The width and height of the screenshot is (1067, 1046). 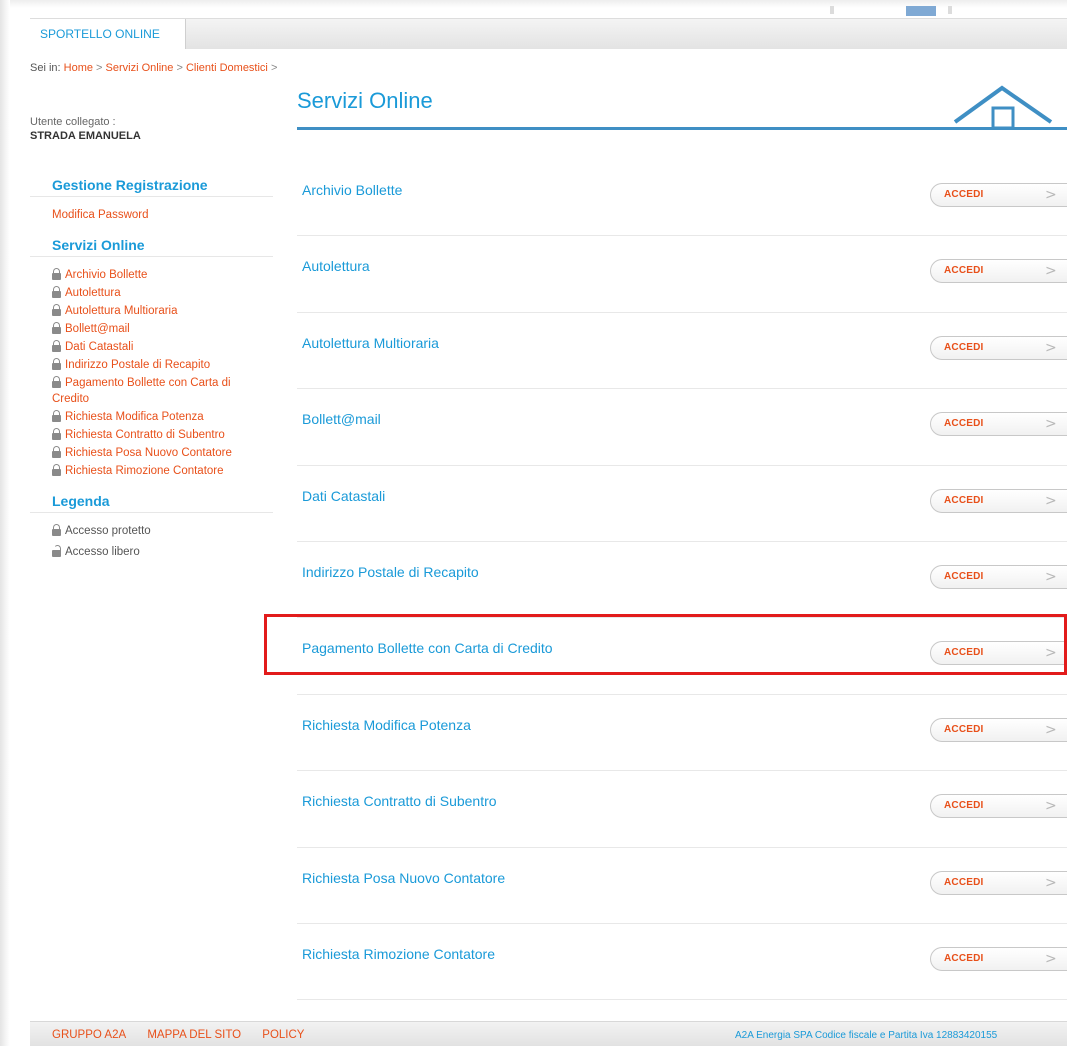 What do you see at coordinates (682, 809) in the screenshot?
I see `service-row: Richiesta Contratto di Subentro ACCEDI >` at bounding box center [682, 809].